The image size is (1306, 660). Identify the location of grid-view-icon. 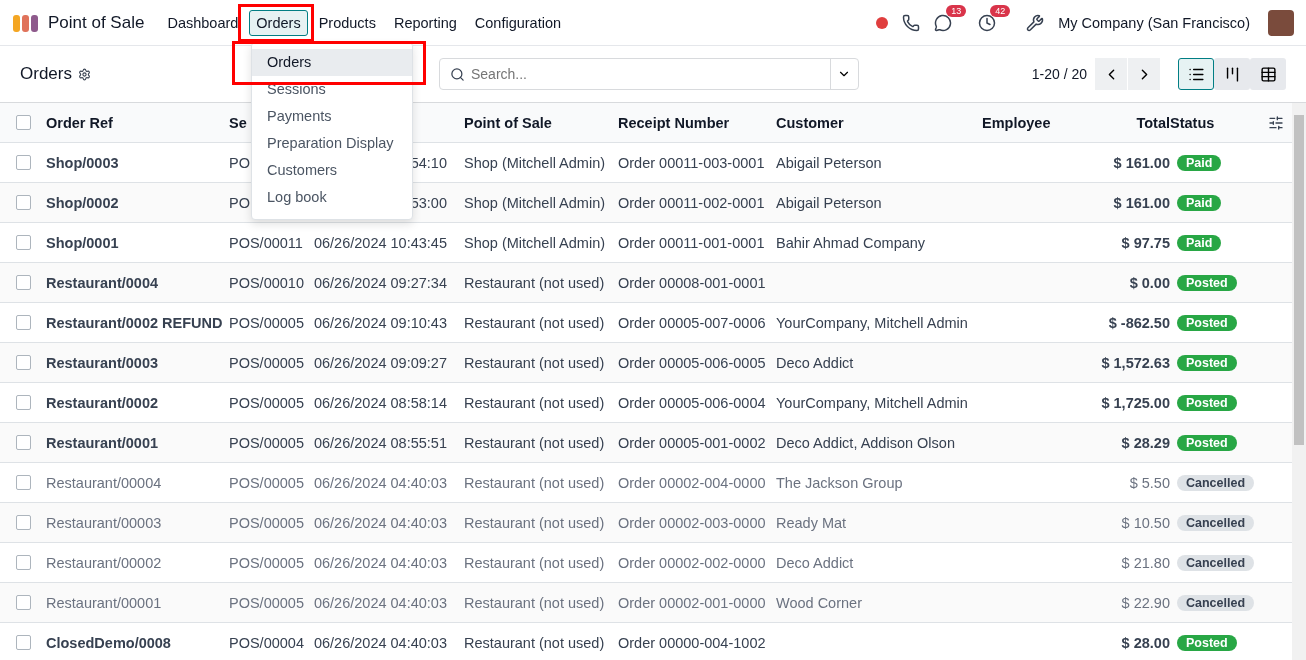
(1268, 74).